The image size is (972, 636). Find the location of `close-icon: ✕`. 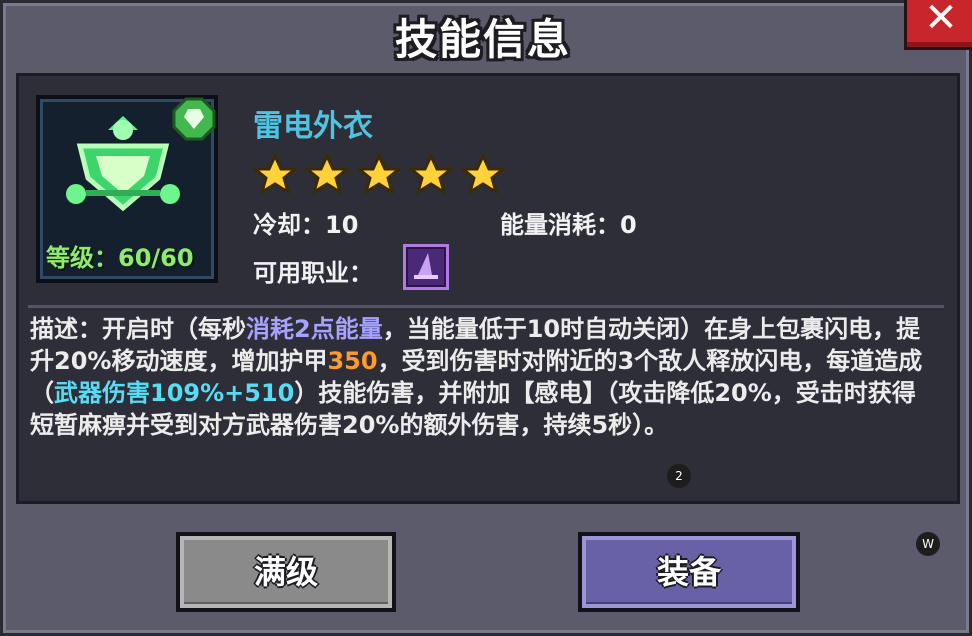

close-icon: ✕ is located at coordinates (941, 20).